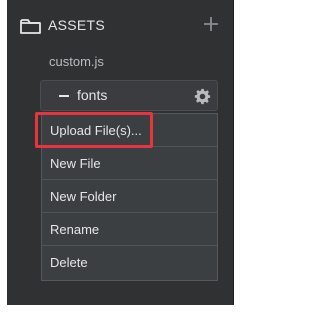  What do you see at coordinates (129, 163) in the screenshot?
I see `menu-item-new-file: New File` at bounding box center [129, 163].